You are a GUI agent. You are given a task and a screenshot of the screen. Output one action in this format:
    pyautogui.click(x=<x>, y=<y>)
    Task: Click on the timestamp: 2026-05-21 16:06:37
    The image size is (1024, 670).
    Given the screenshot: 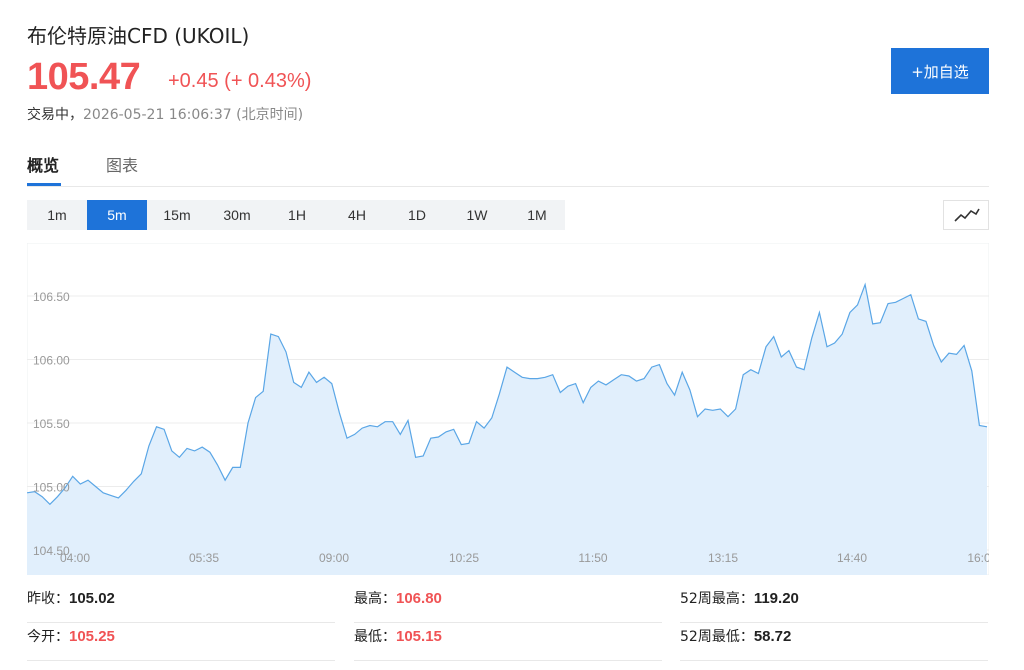 What is the action you would take?
    pyautogui.click(x=157, y=115)
    